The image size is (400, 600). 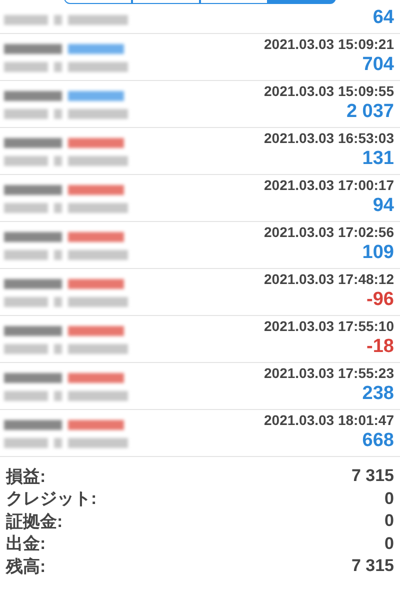 What do you see at coordinates (370, 112) in the screenshot?
I see `trade-profit: 2 037` at bounding box center [370, 112].